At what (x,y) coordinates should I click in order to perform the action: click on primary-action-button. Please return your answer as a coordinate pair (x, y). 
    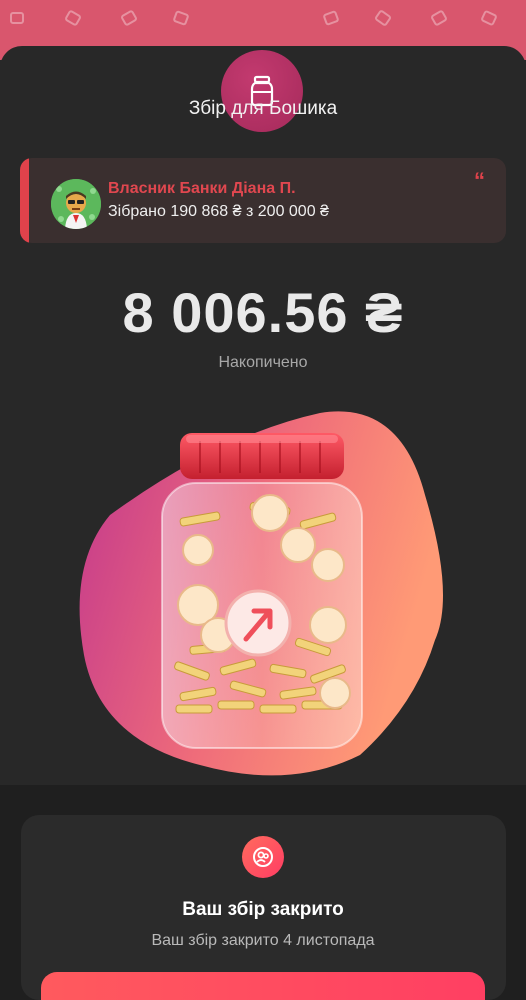
    Looking at the image, I should click on (263, 986).